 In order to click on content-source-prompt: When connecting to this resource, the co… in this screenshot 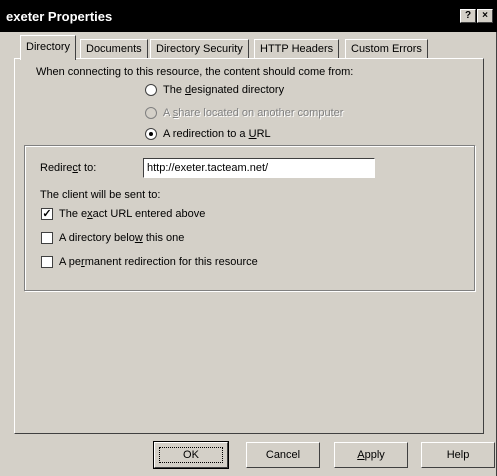, I will do `click(195, 72)`.